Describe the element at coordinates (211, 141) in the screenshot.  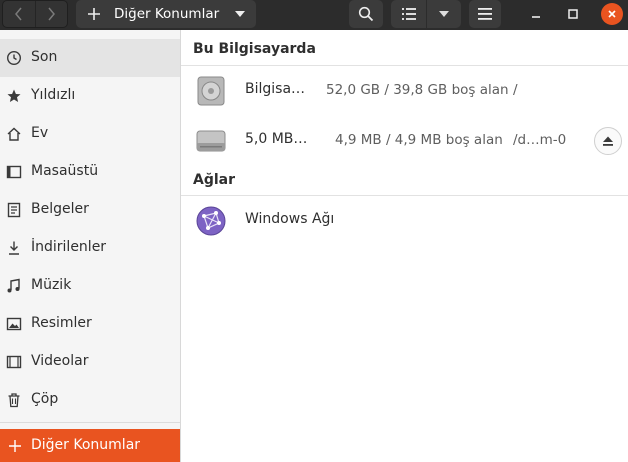
I see `drive-icon` at that location.